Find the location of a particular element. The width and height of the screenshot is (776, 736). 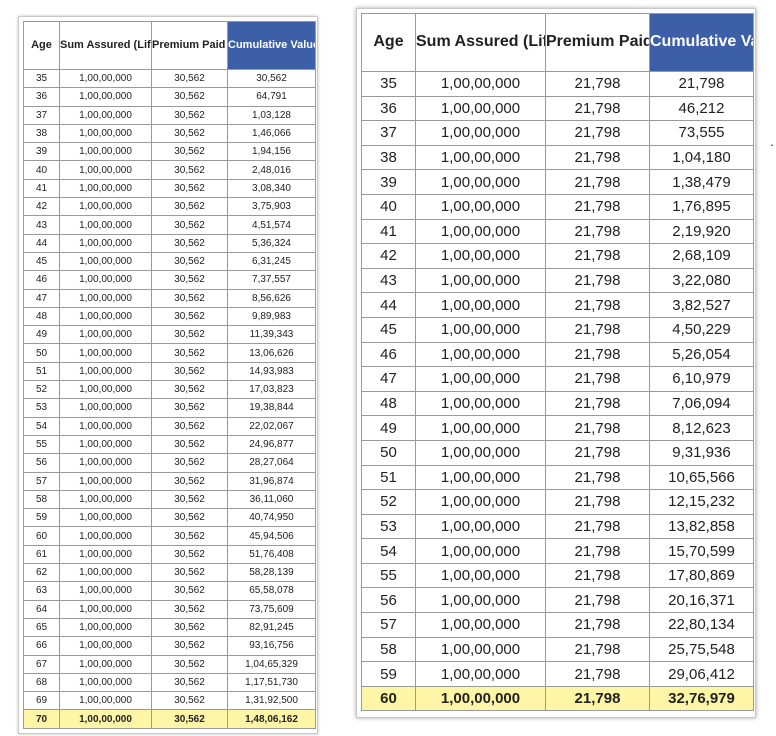

left-total-sum-assured-cell: 1,00,00,000 is located at coordinates (105, 719).